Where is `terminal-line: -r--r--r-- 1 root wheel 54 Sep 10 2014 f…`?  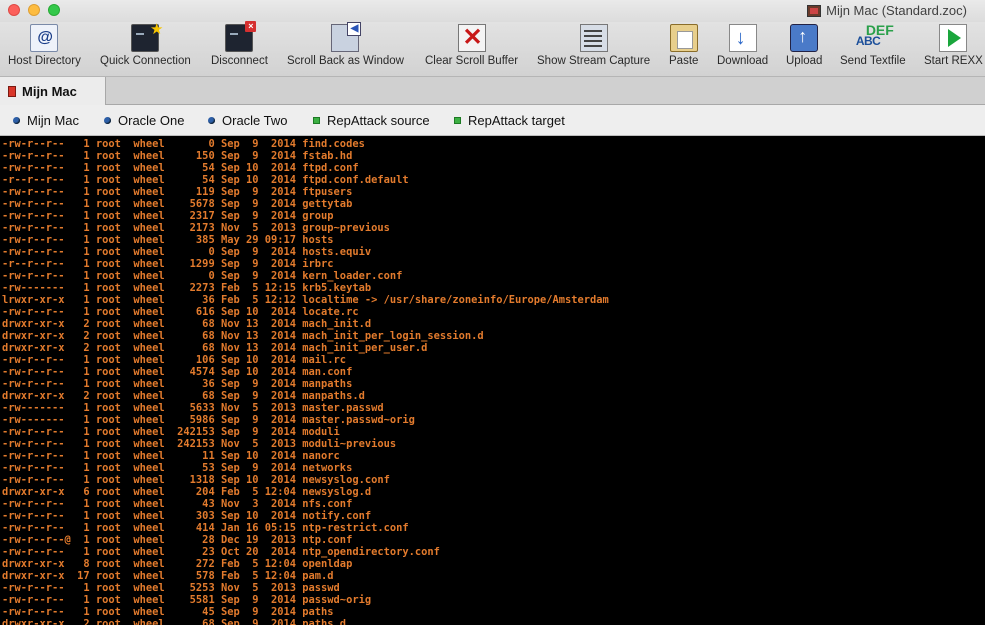 terminal-line: -r--r--r-- 1 root wheel 54 Sep 10 2014 f… is located at coordinates (205, 180).